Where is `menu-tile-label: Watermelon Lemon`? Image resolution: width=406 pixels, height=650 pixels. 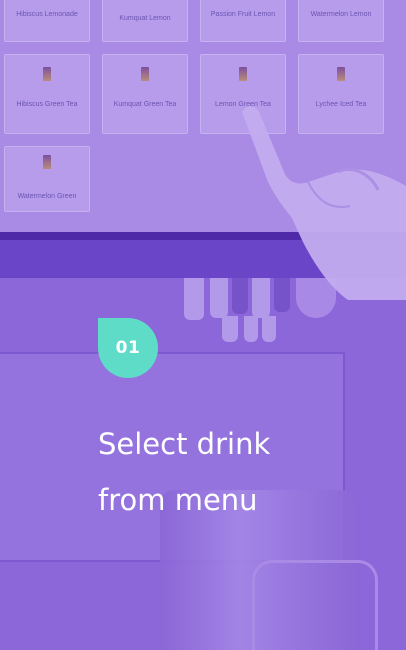
menu-tile-label: Watermelon Lemon is located at coordinates (341, 14).